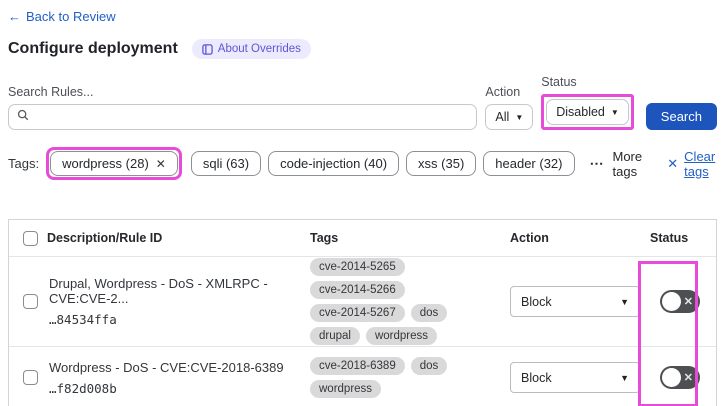 This screenshot has height=406, width=725. Describe the element at coordinates (105, 238) in the screenshot. I see `col-description: Description/Rule ID` at that location.